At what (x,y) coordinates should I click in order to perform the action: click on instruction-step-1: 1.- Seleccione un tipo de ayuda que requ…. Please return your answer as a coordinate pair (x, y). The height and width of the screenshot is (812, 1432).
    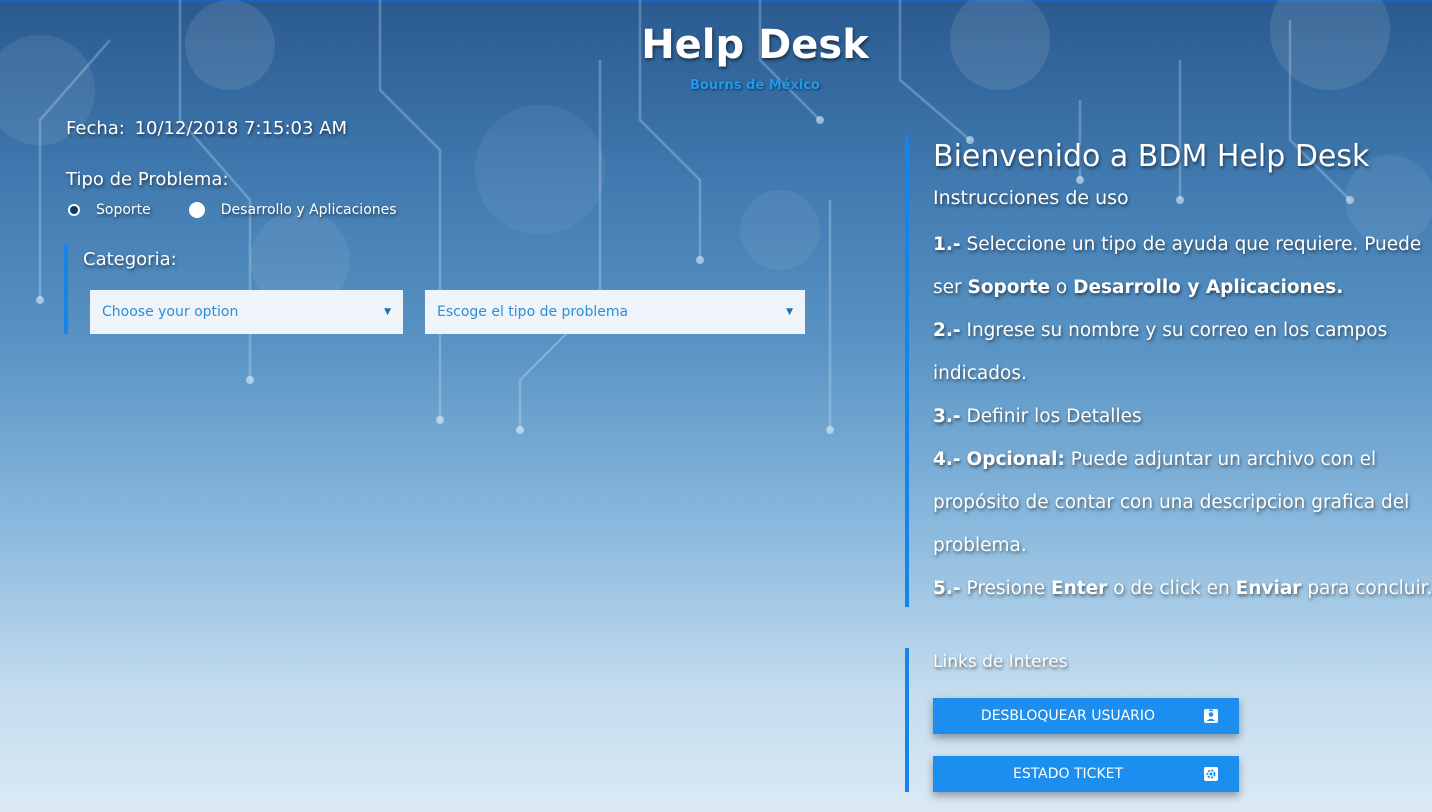
    Looking at the image, I should click on (1177, 266).